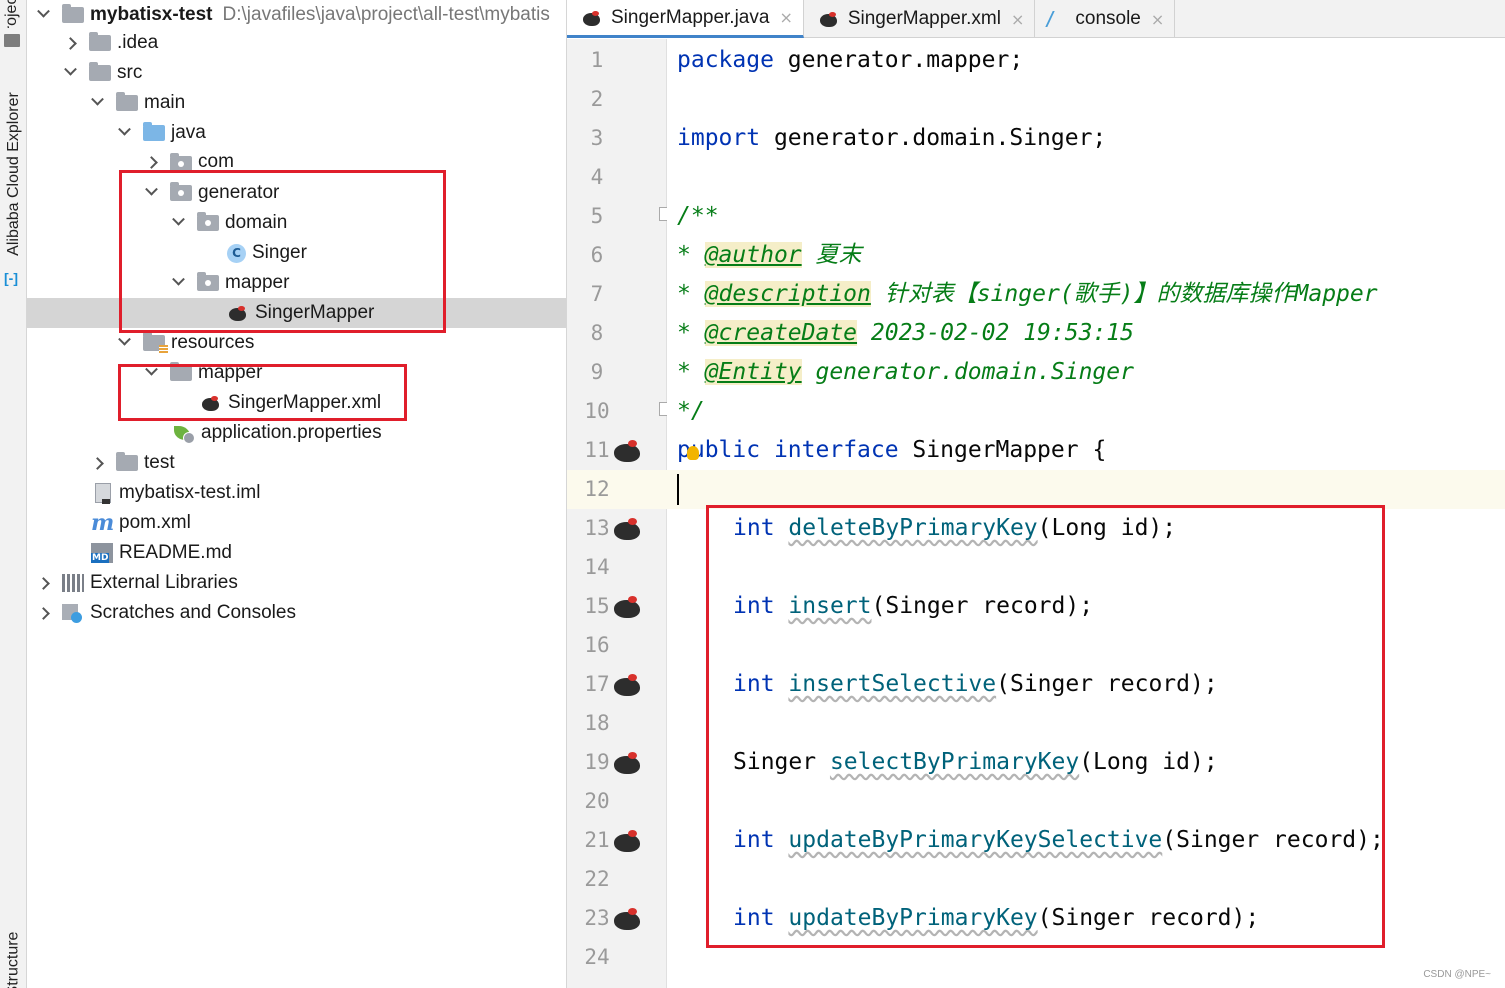 The height and width of the screenshot is (988, 1505). Describe the element at coordinates (597, 60) in the screenshot. I see `line-number: 1` at that location.